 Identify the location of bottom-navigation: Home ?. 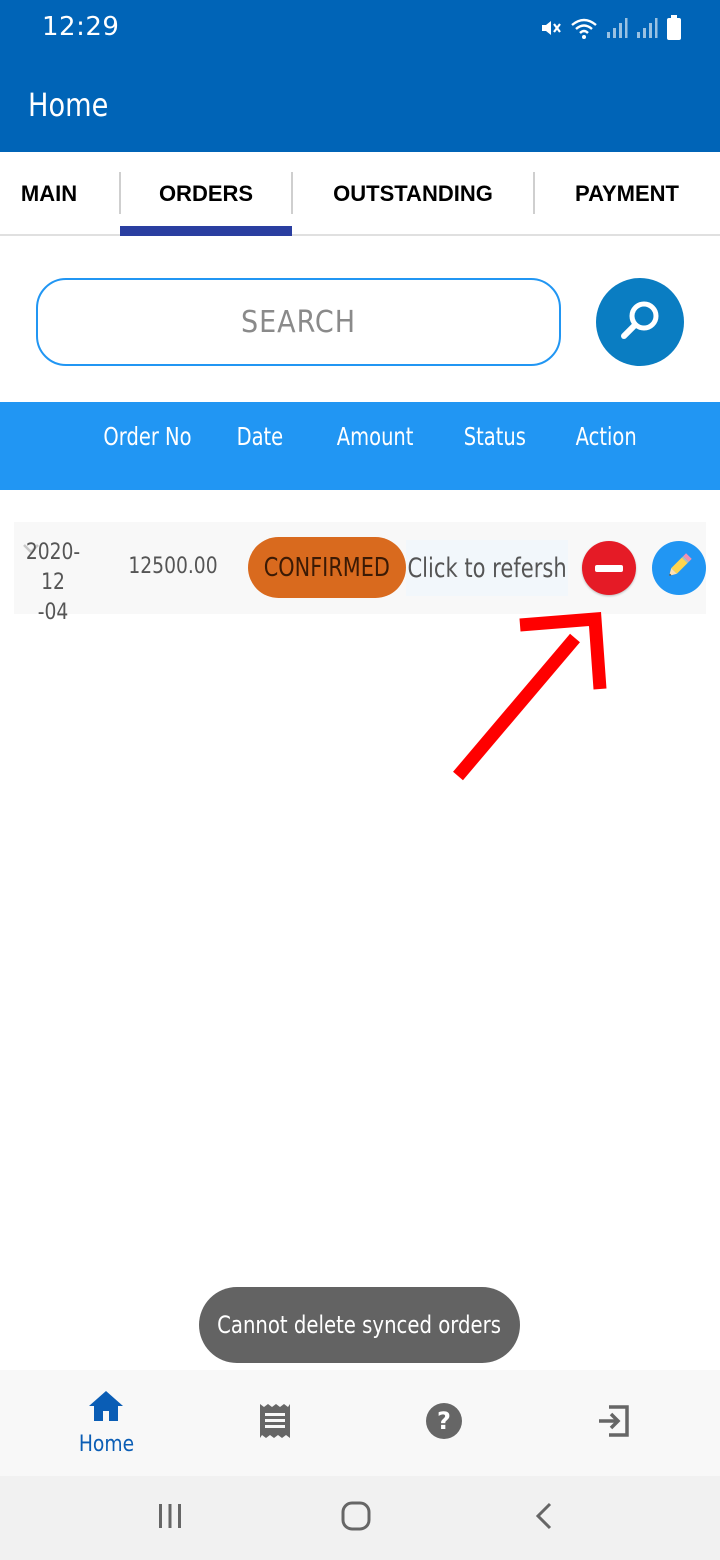
(360, 1423).